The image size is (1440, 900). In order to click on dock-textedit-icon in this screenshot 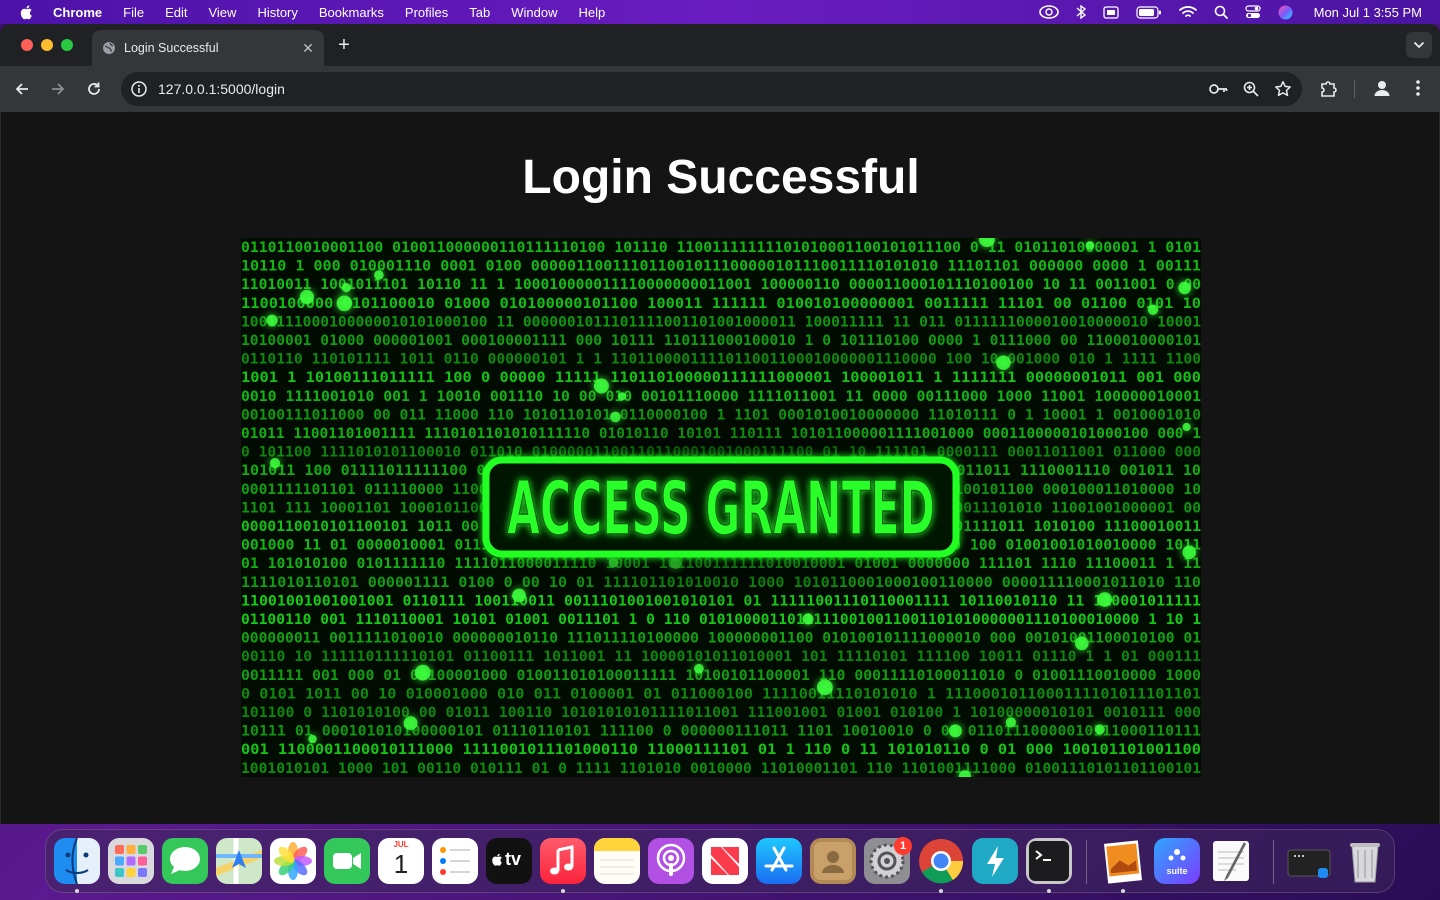, I will do `click(1231, 861)`.